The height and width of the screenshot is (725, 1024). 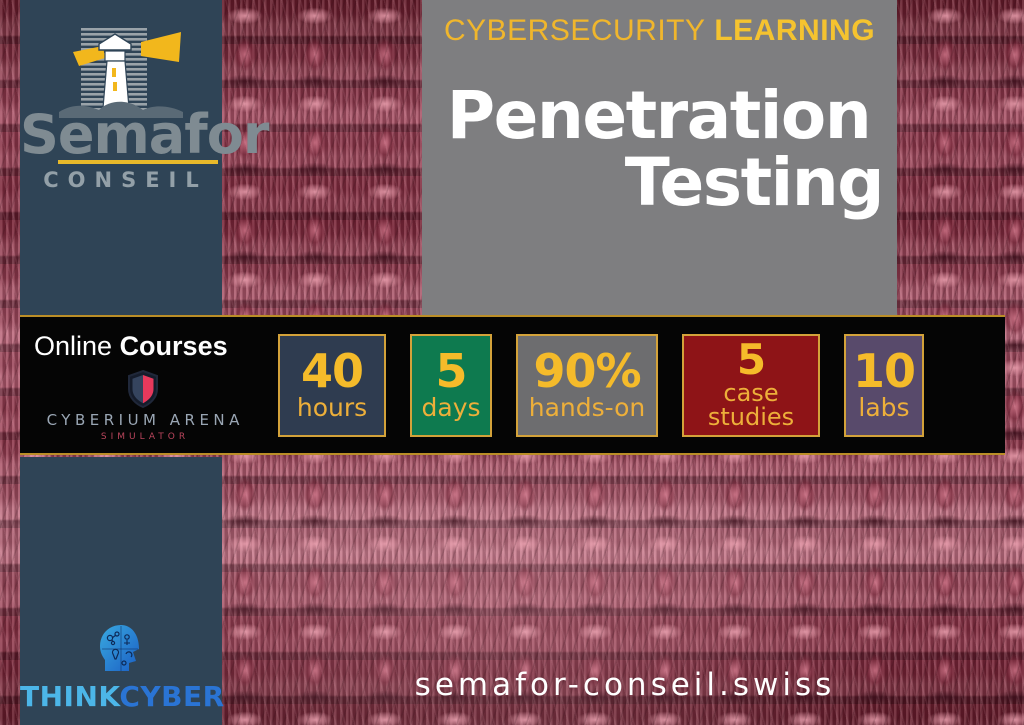 I want to click on cyberium-arena-logo: CYBERIUM ARENA SIMULATOR, so click(x=143, y=405).